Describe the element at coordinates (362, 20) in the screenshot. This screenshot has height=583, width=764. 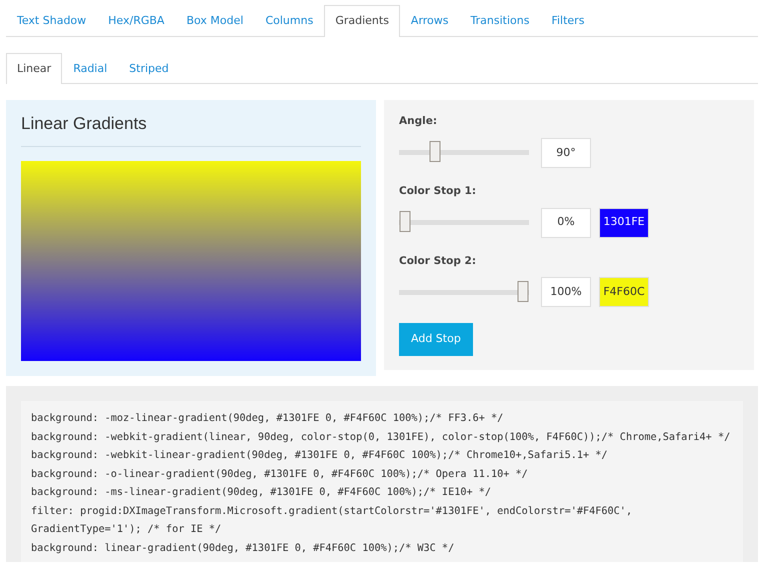
I see `tab: Gradients` at that location.